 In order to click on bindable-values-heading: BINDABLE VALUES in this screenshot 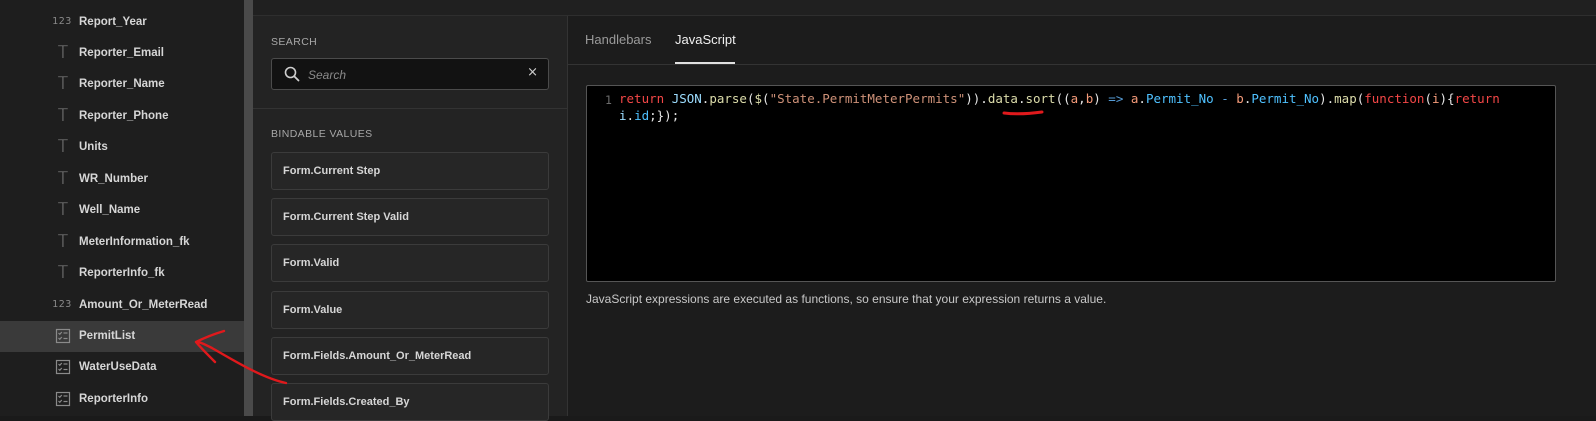, I will do `click(322, 134)`.